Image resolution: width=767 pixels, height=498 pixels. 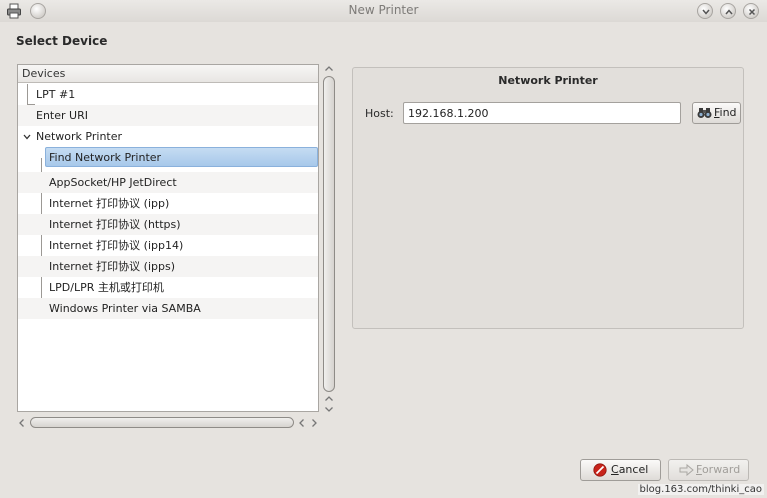 What do you see at coordinates (379, 113) in the screenshot?
I see `host-label: Host:` at bounding box center [379, 113].